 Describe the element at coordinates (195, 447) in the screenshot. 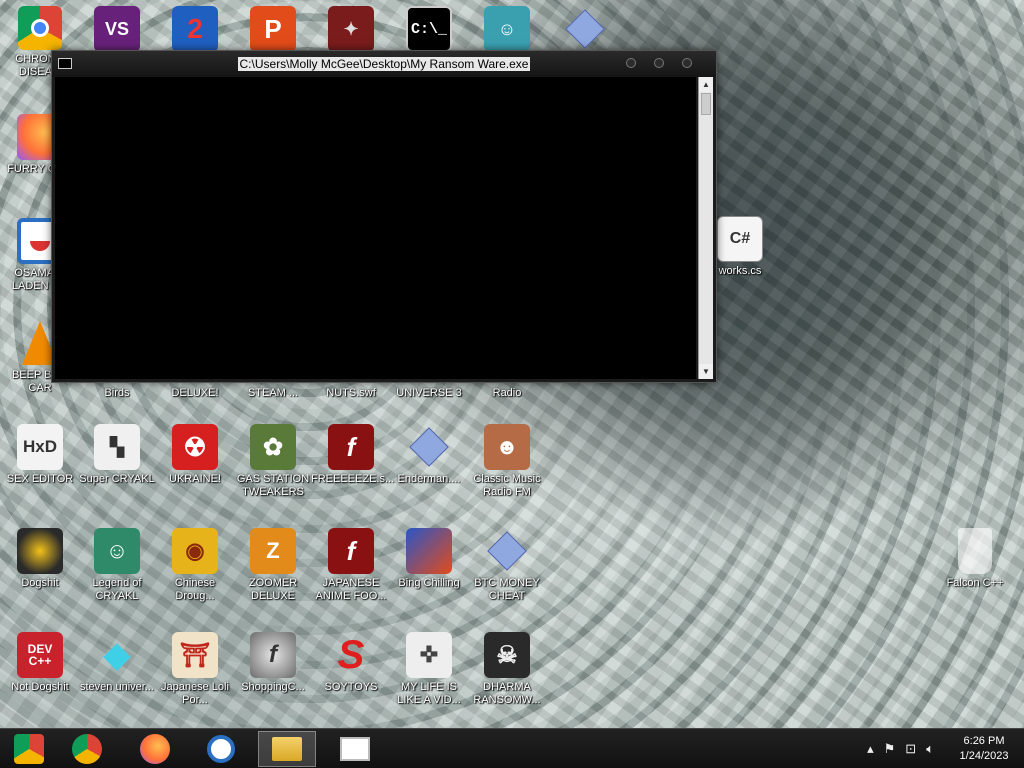

I see `radiation-icon: ☢` at that location.